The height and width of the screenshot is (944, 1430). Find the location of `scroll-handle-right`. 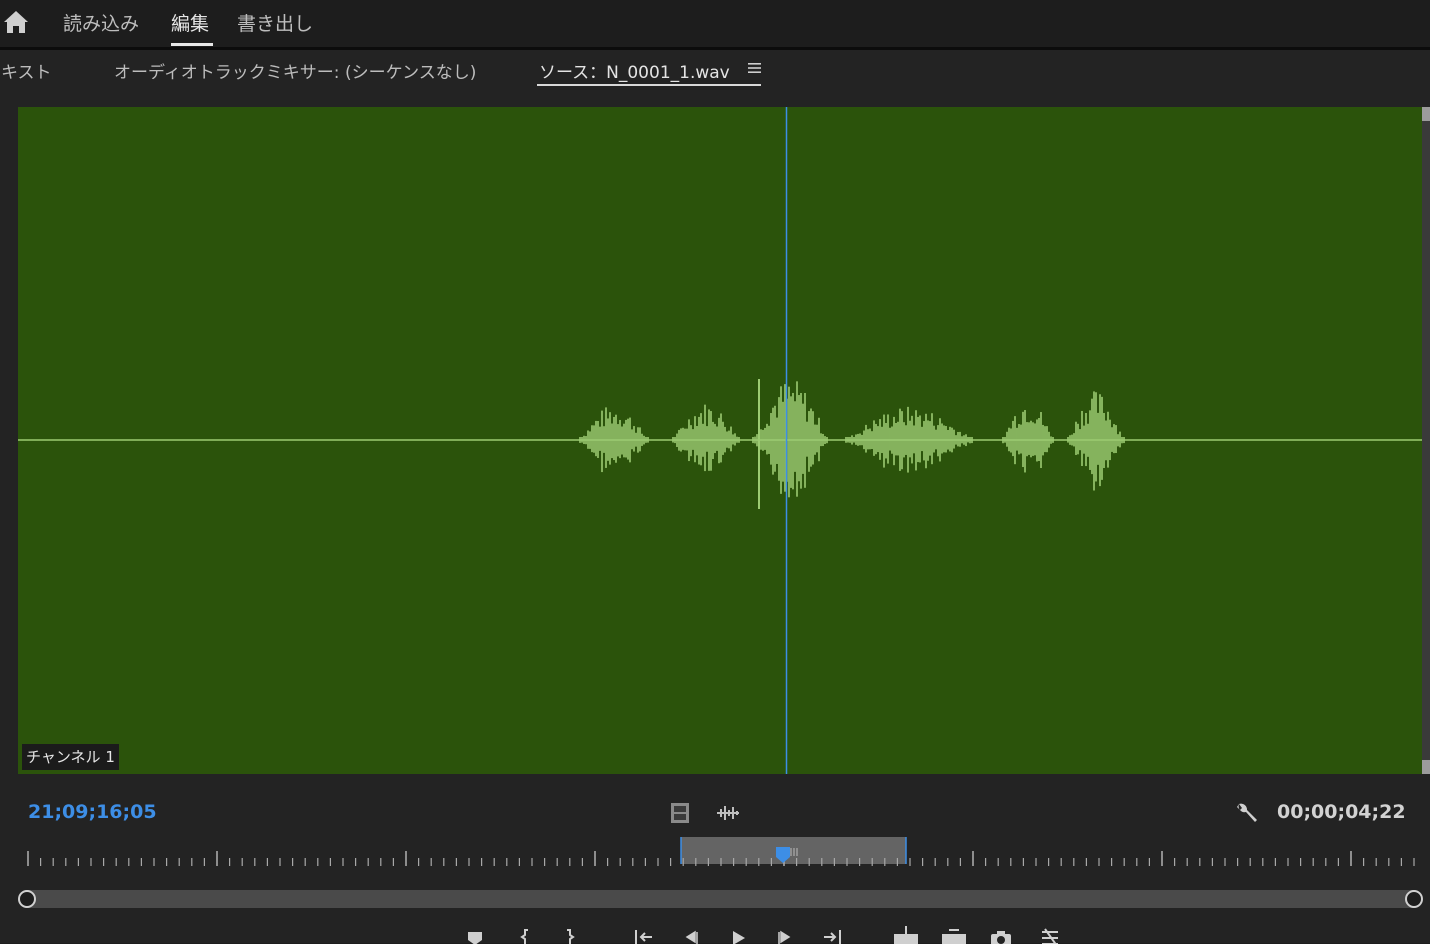

scroll-handle-right is located at coordinates (1414, 899).